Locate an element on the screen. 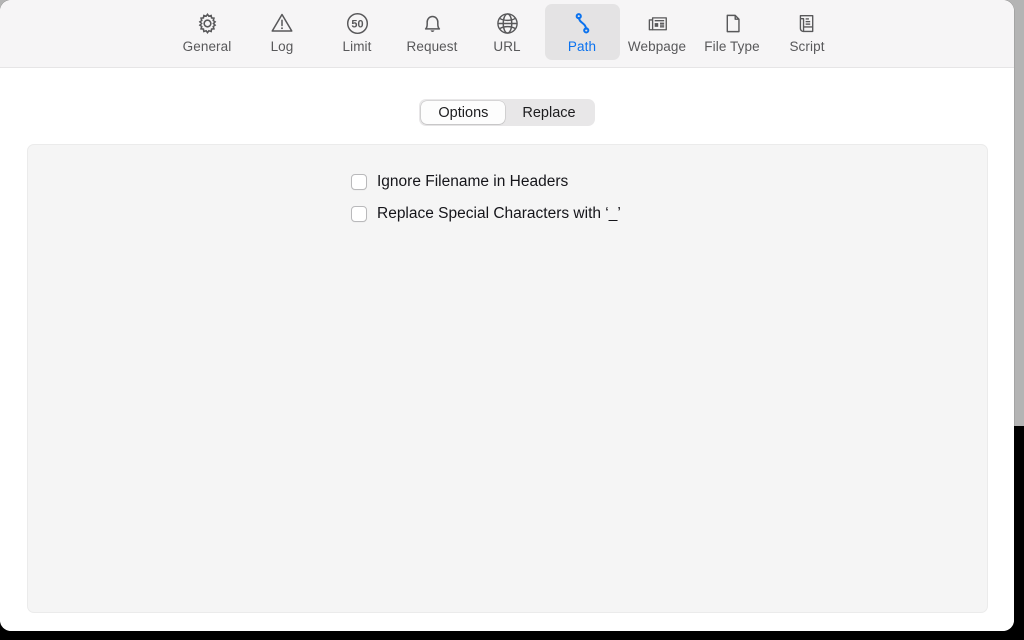  warning-triangle-icon is located at coordinates (282, 23).